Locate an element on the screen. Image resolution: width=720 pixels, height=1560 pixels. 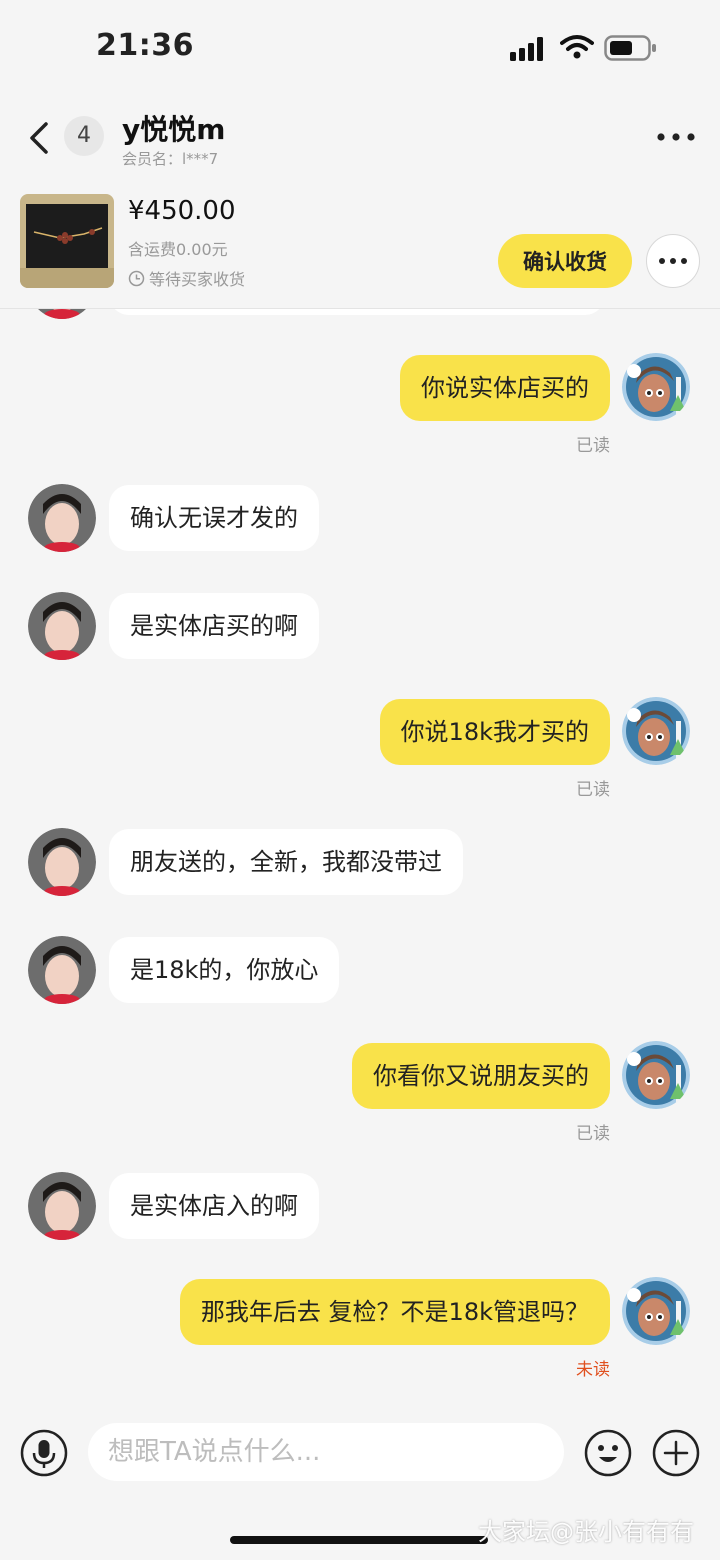
message-row: 是实体店买的啊 is located at coordinates (360, 627).